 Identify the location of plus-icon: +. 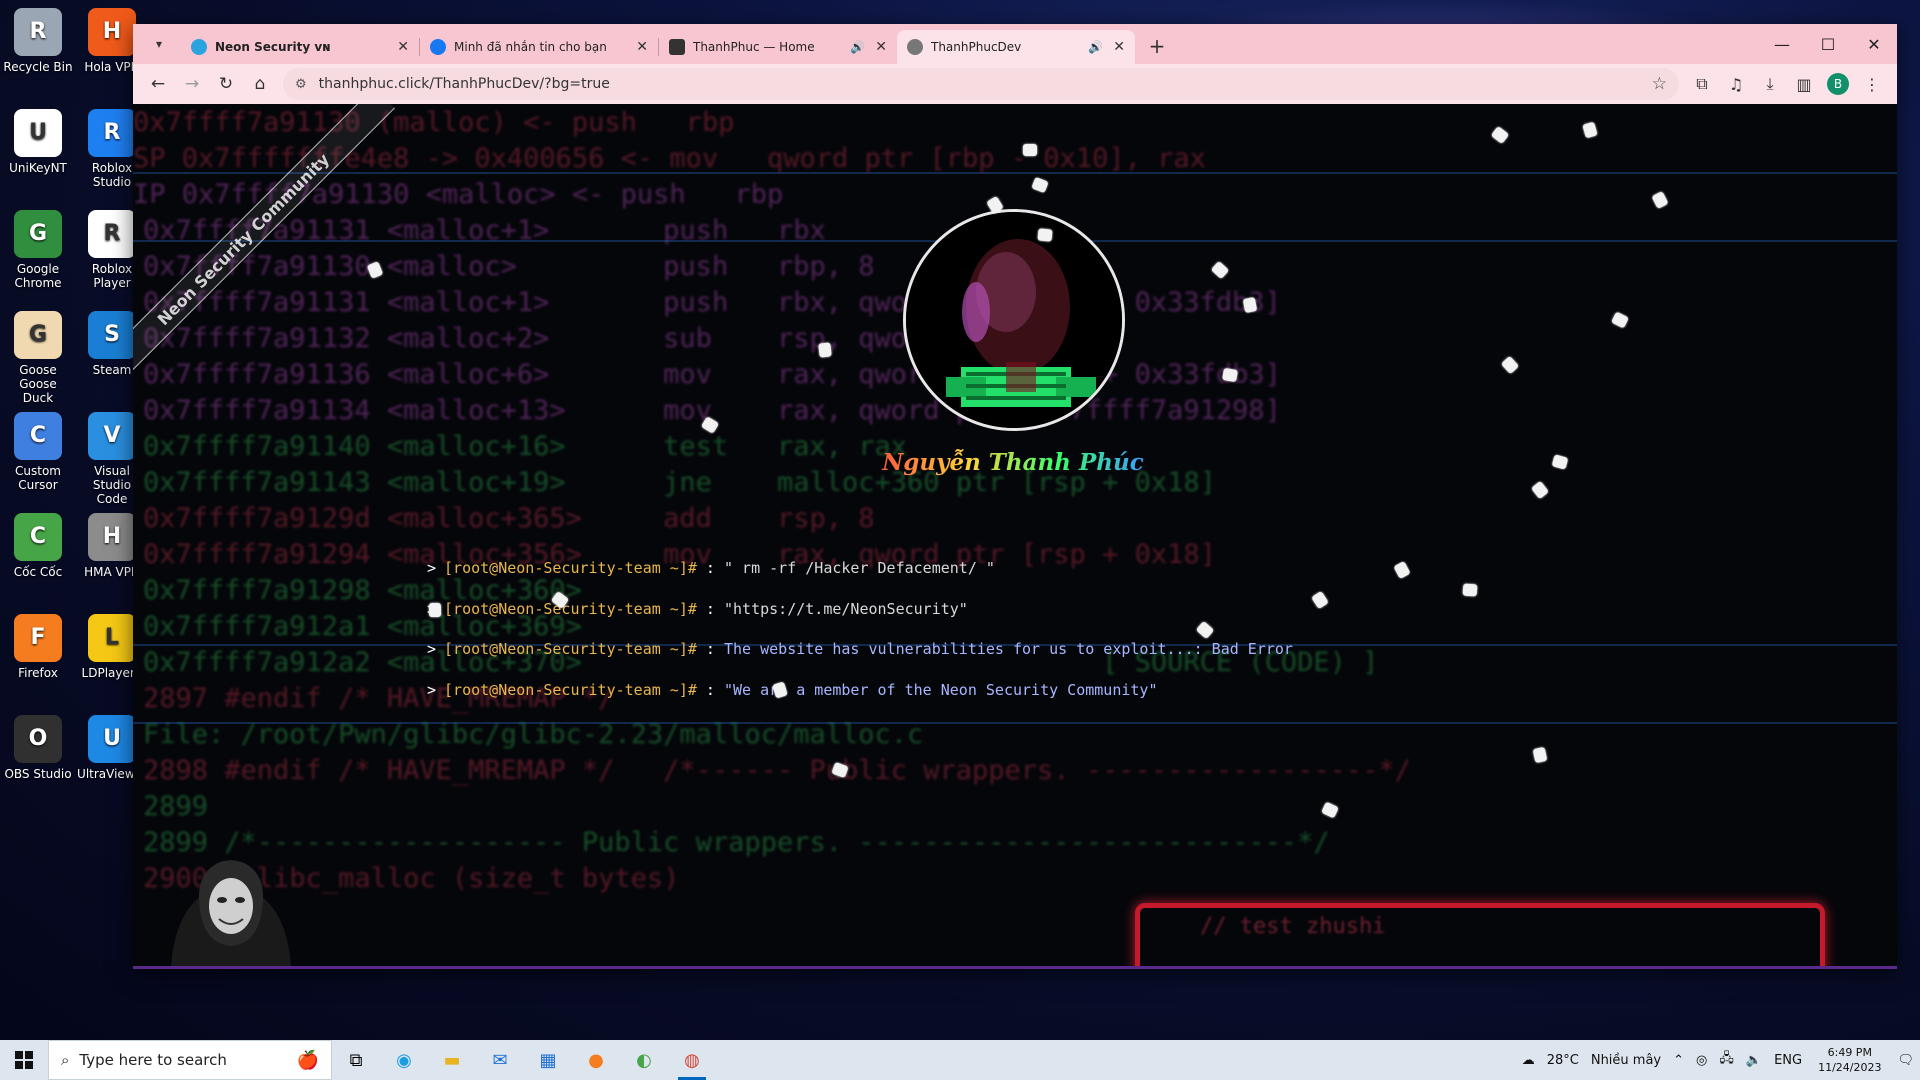
(1157, 46).